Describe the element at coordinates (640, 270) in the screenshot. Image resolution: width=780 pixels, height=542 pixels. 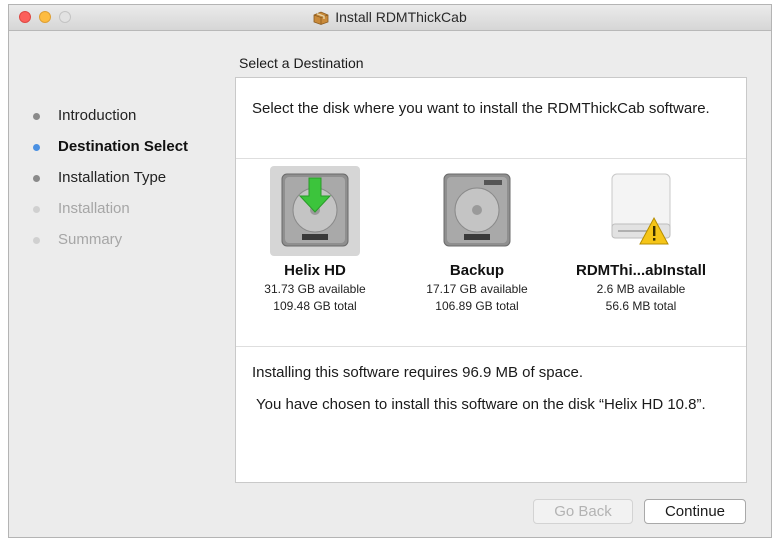
I see `disk-name: RDMThi...abInstall` at that location.